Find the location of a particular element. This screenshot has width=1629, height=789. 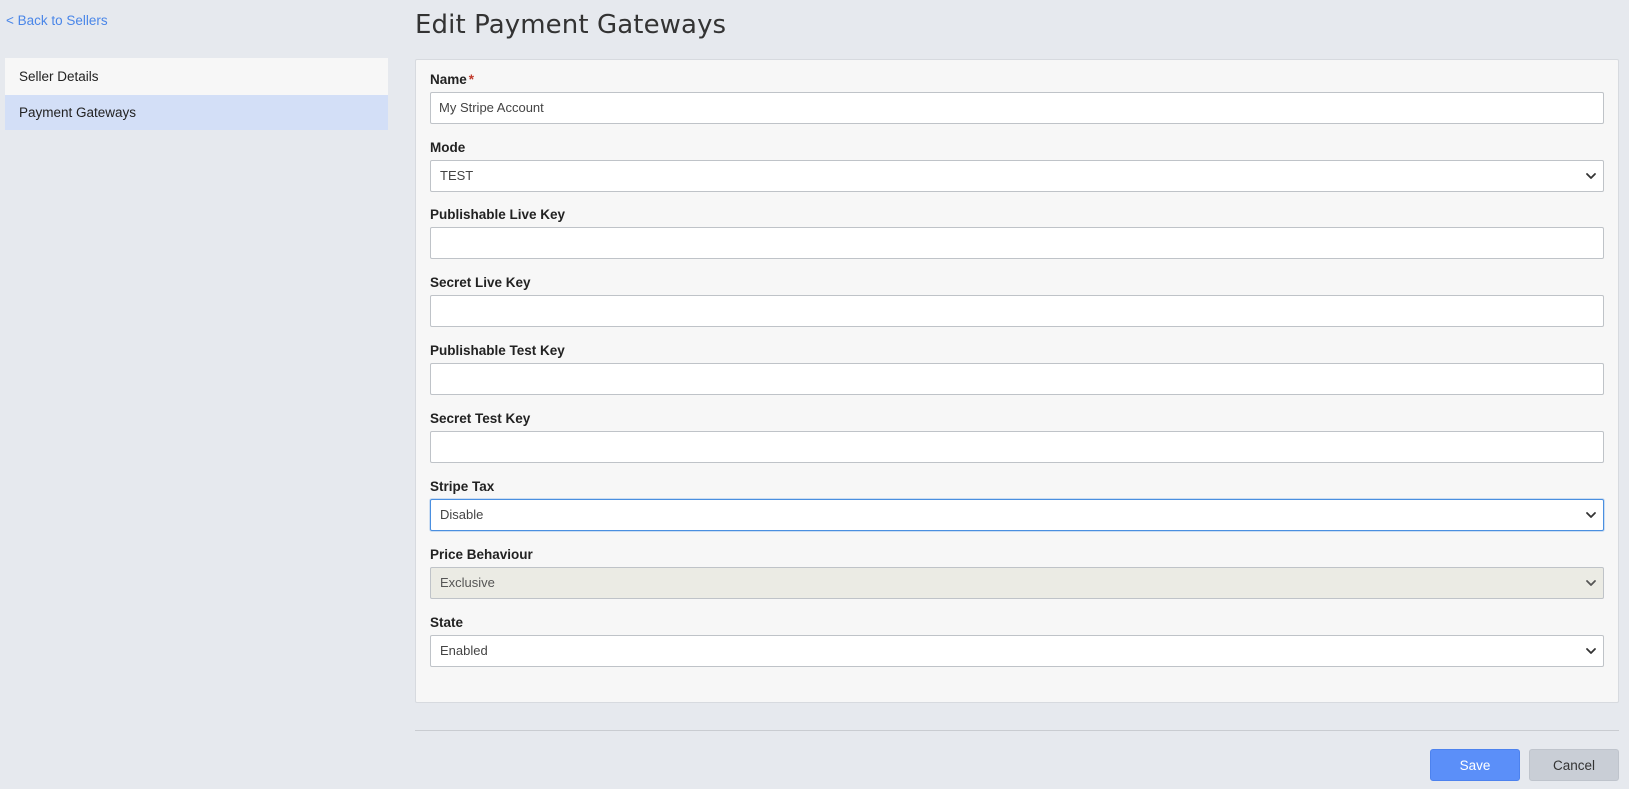

mode-select: TEST is located at coordinates (1017, 176).